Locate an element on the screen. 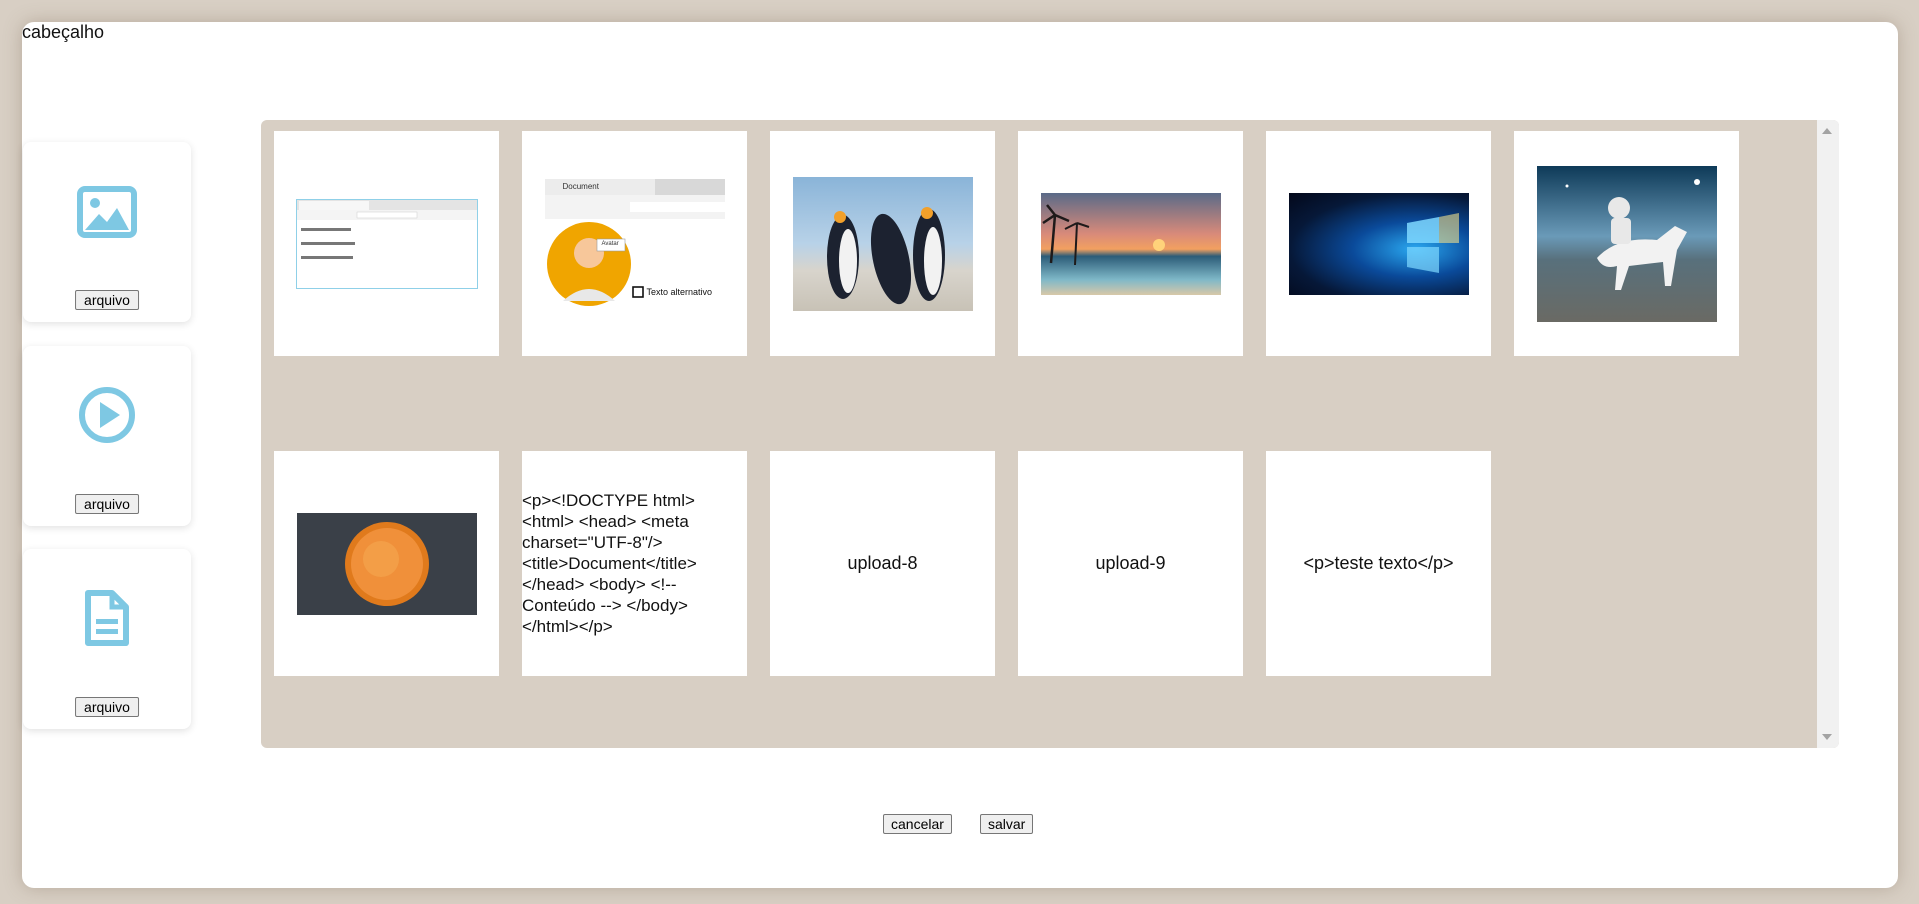 The width and height of the screenshot is (1919, 904). gallery-scrollbar is located at coordinates (1828, 434).